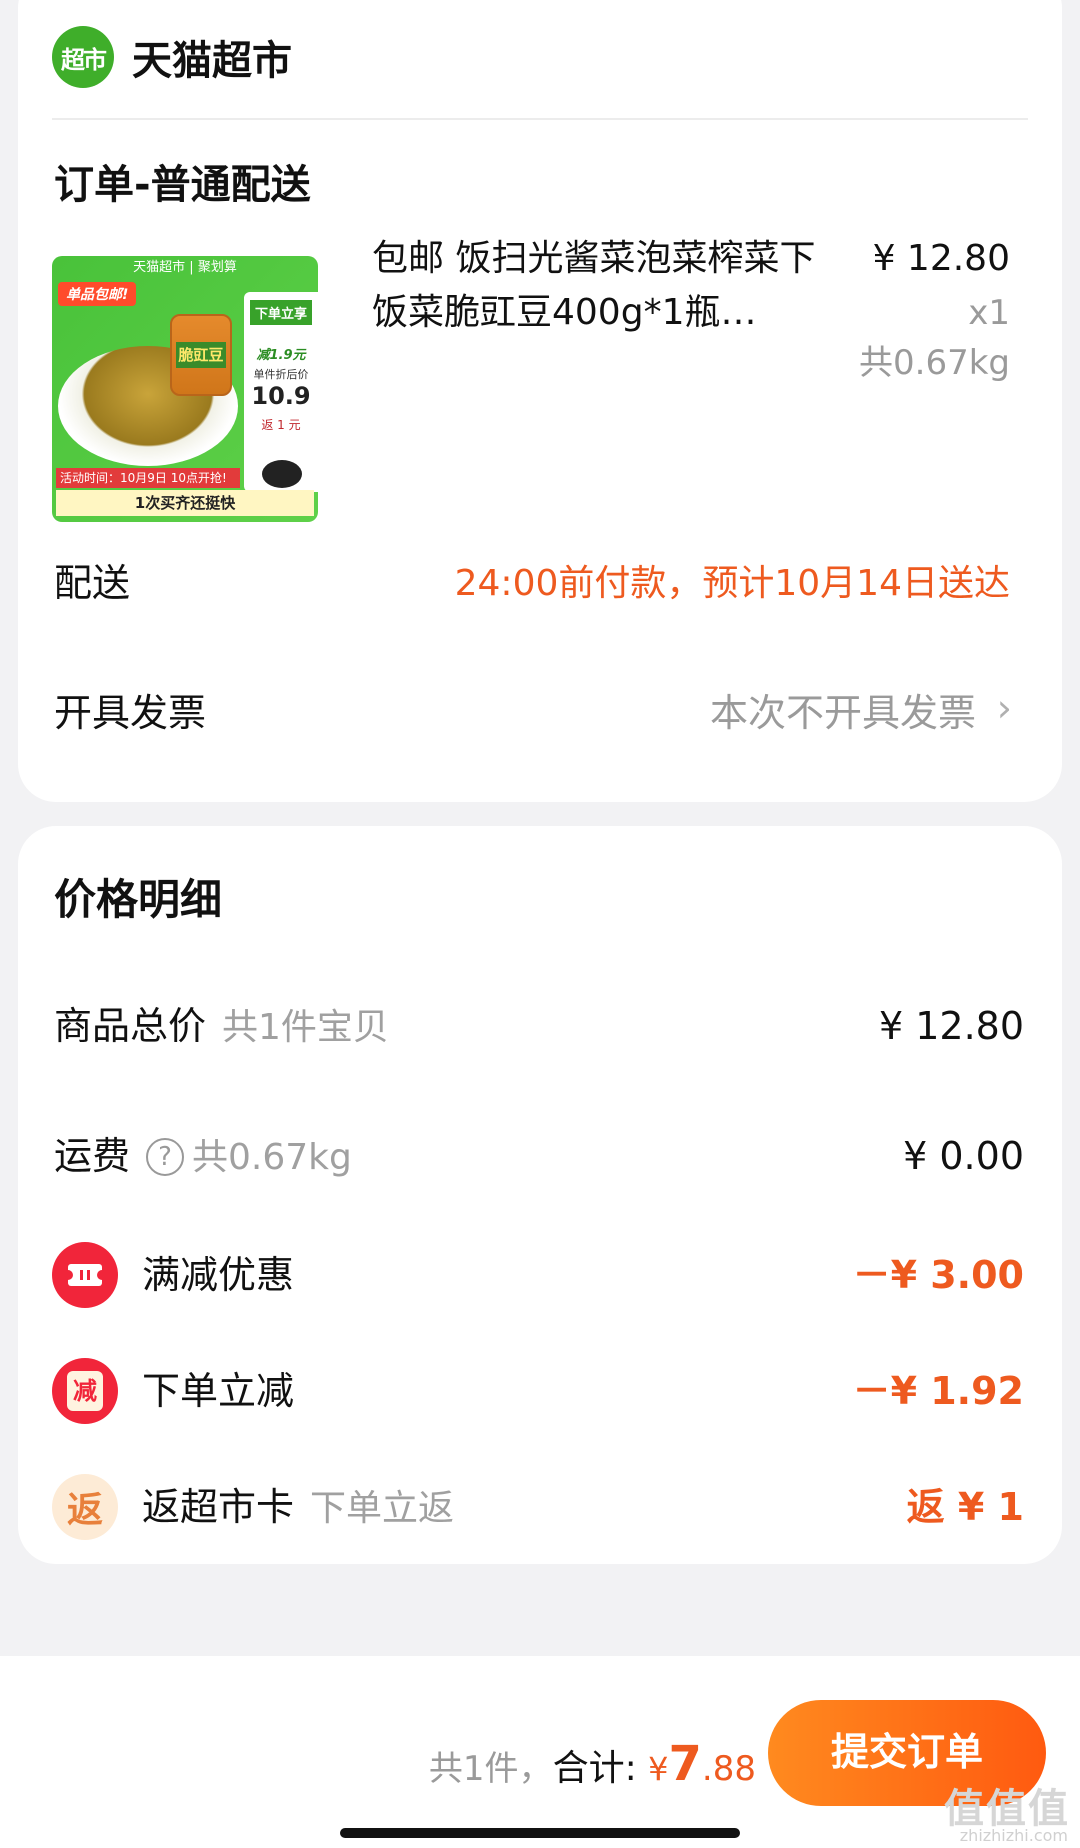  What do you see at coordinates (540, 1026) in the screenshot?
I see `goods-total-row: 商品总价 共1件宝贝 ¥ 12.80` at bounding box center [540, 1026].